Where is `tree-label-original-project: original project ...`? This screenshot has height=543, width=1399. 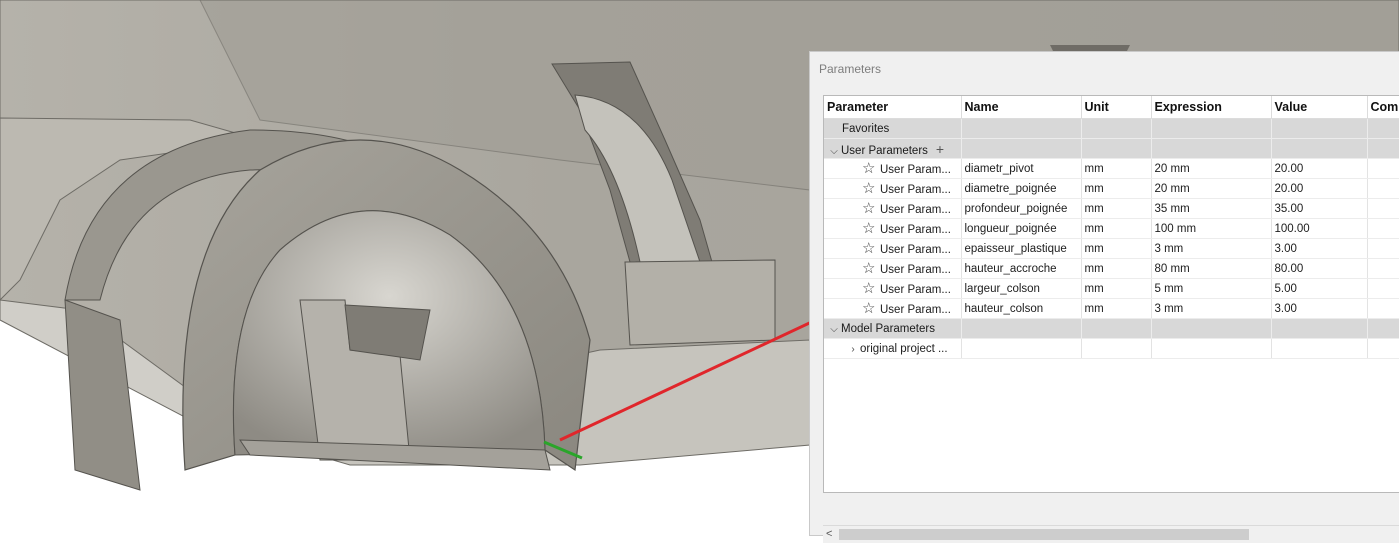 tree-label-original-project: original project ... is located at coordinates (904, 348).